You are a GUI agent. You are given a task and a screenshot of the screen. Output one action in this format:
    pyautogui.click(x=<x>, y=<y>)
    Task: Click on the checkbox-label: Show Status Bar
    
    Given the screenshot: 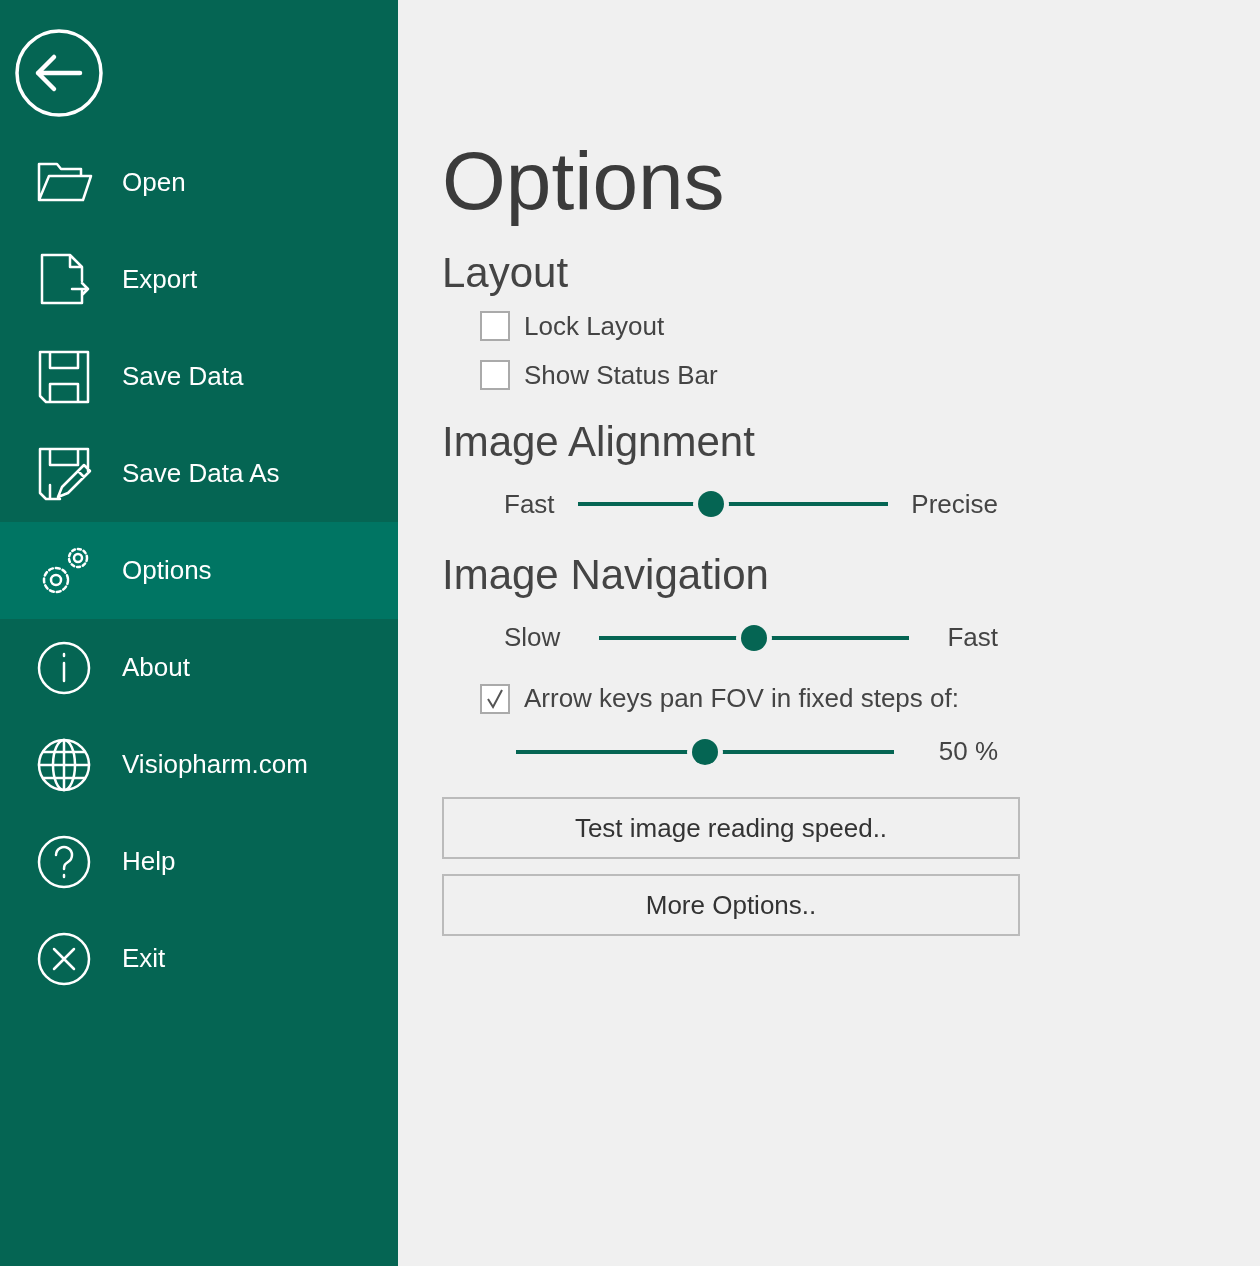 What is the action you would take?
    pyautogui.click(x=621, y=375)
    